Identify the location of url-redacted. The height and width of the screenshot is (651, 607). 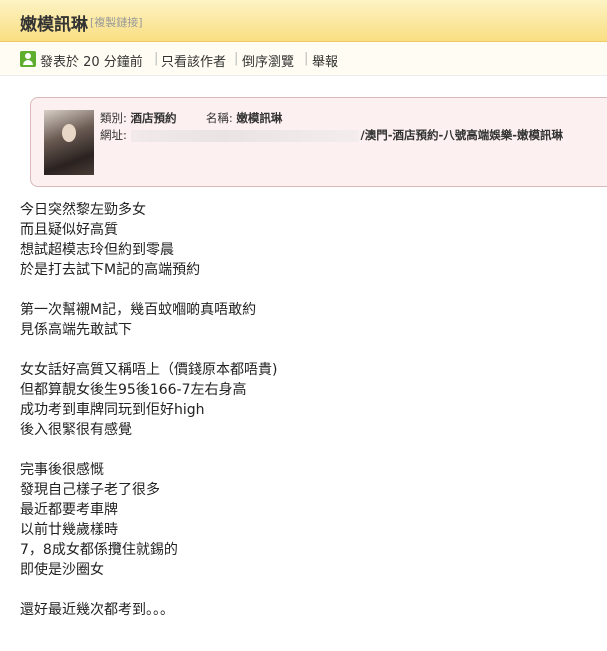
(244, 135).